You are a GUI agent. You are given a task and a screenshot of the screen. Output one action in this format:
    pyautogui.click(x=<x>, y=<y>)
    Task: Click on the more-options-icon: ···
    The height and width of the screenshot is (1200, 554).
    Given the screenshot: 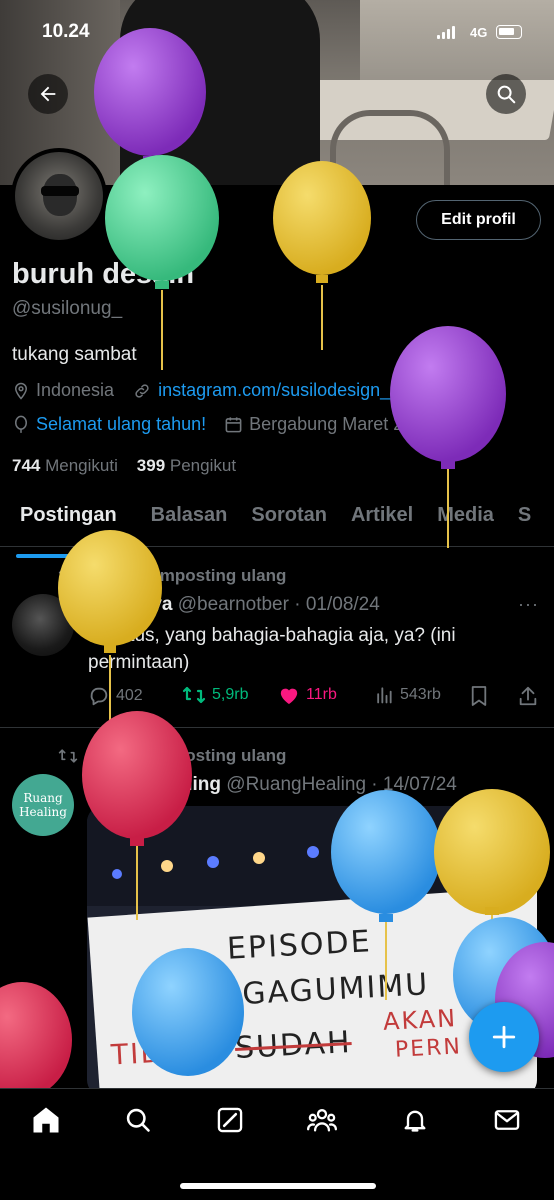 What is the action you would take?
    pyautogui.click(x=528, y=604)
    